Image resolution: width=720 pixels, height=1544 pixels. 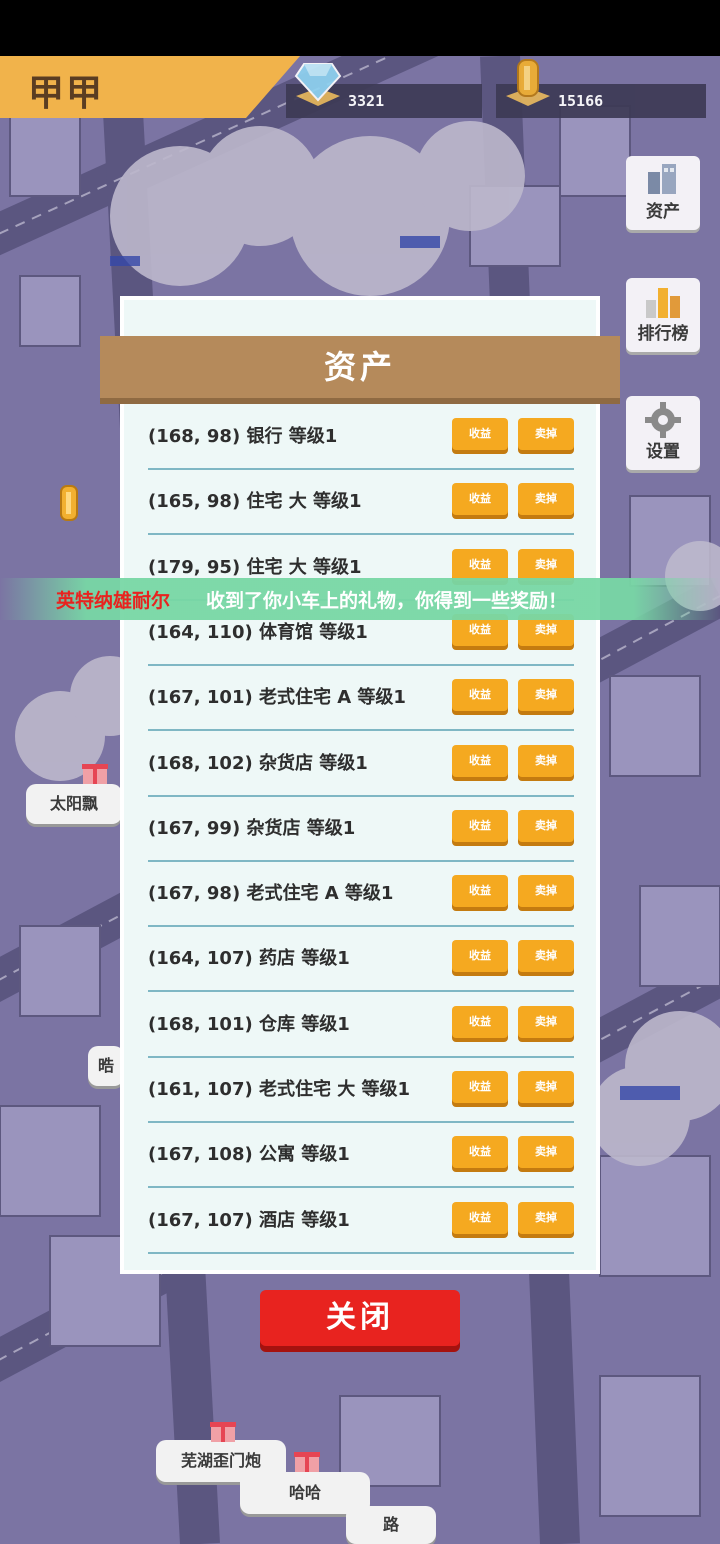 I want to click on status-bar-area, so click(x=360, y=28).